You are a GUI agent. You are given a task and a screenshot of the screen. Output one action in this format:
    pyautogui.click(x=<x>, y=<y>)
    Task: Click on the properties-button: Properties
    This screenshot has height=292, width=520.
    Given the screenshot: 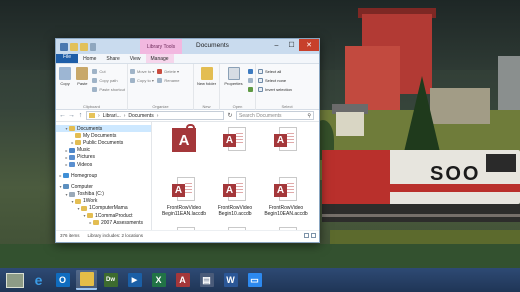 What is the action you would take?
    pyautogui.click(x=233, y=76)
    